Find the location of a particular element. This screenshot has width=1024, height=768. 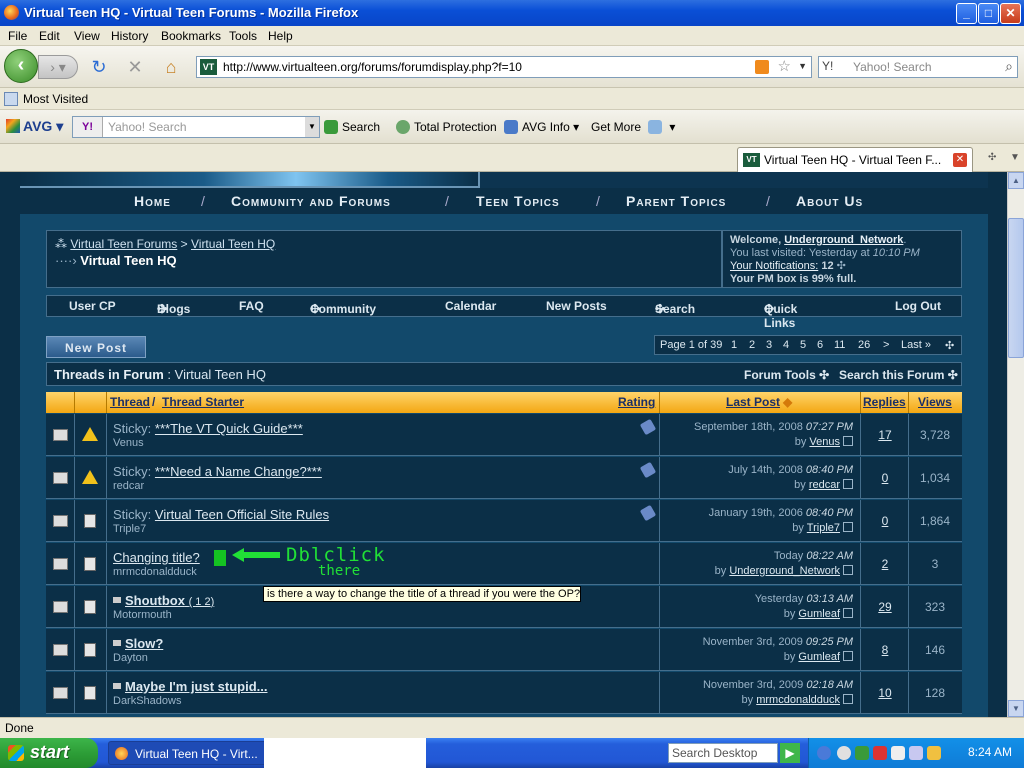

nav-parent-topics-link: Parent Topics is located at coordinates (676, 201).